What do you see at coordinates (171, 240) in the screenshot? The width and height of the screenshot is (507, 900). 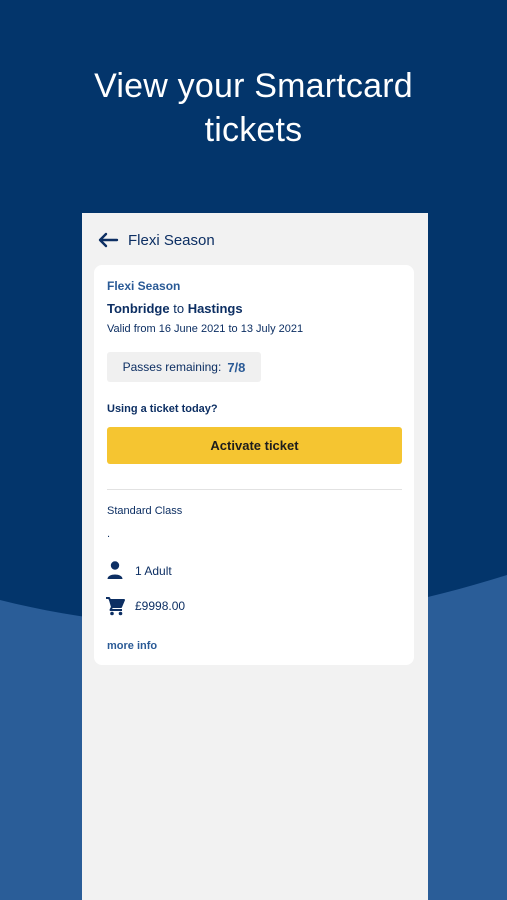 I see `page-title: Flexi Season` at bounding box center [171, 240].